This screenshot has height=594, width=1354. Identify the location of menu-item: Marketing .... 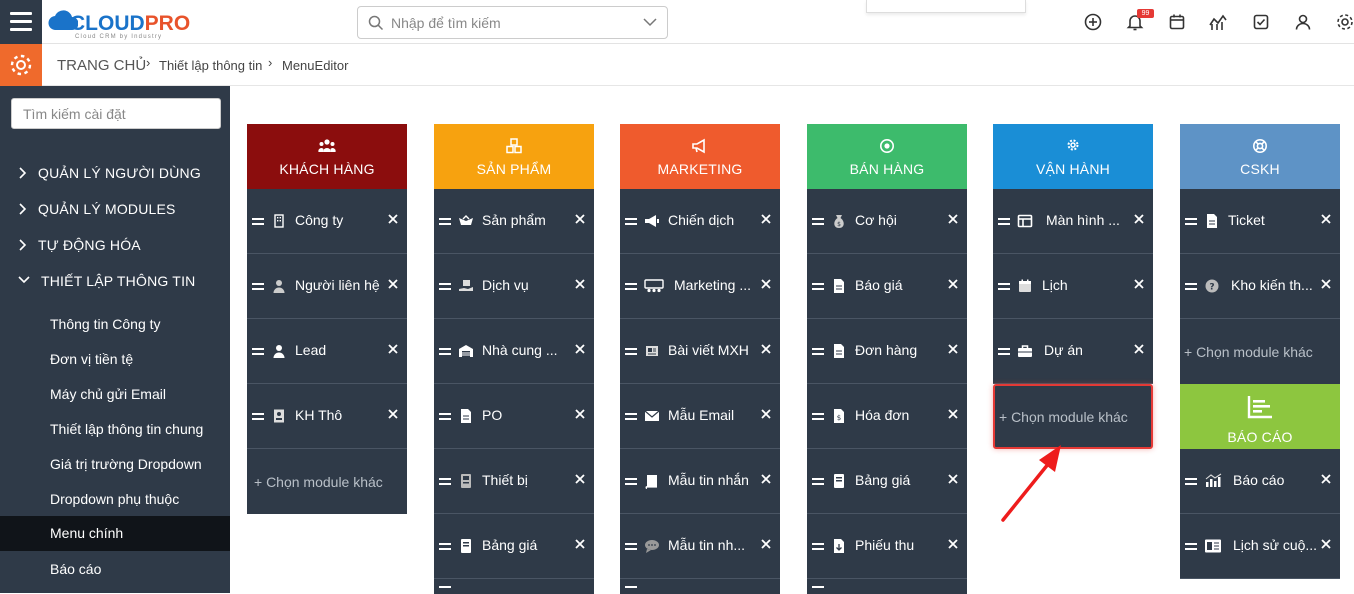
(700, 286).